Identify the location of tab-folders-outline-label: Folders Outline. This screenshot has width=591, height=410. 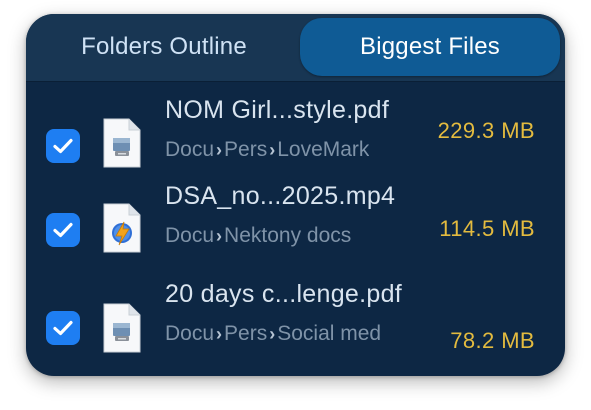
(164, 46).